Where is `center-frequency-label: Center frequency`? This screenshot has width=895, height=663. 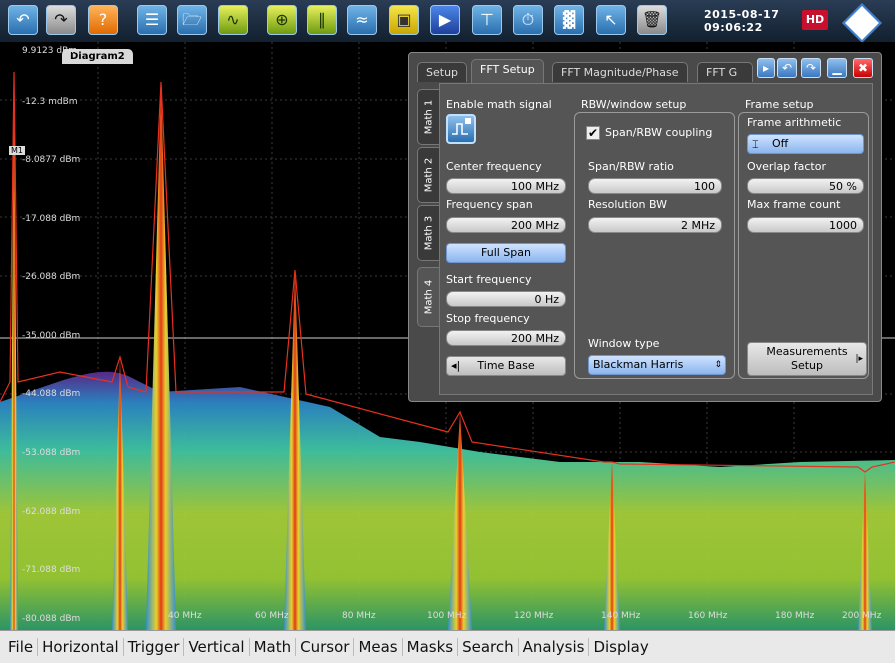 center-frequency-label: Center frequency is located at coordinates (494, 166).